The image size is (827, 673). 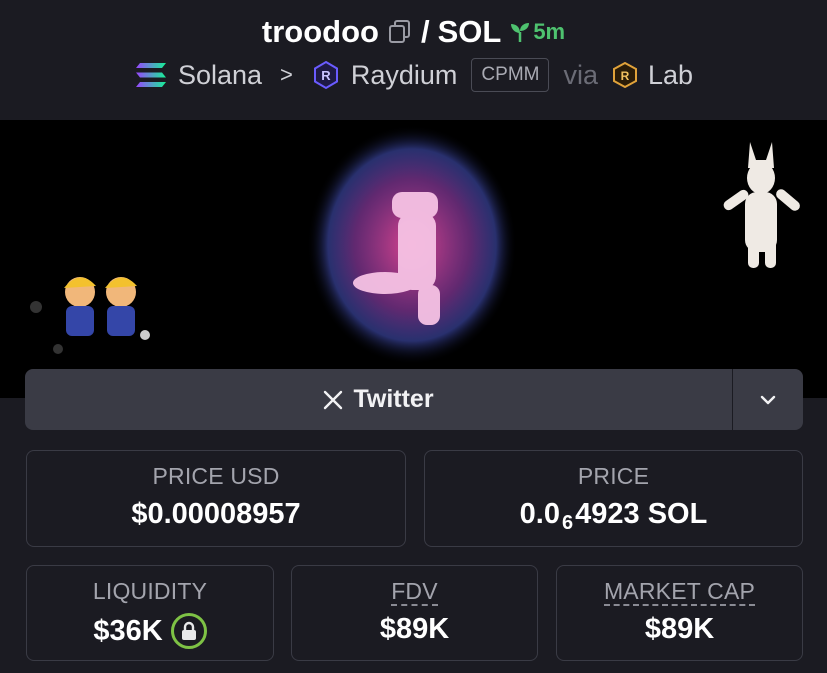 What do you see at coordinates (333, 399) in the screenshot?
I see `x-logo-icon` at bounding box center [333, 399].